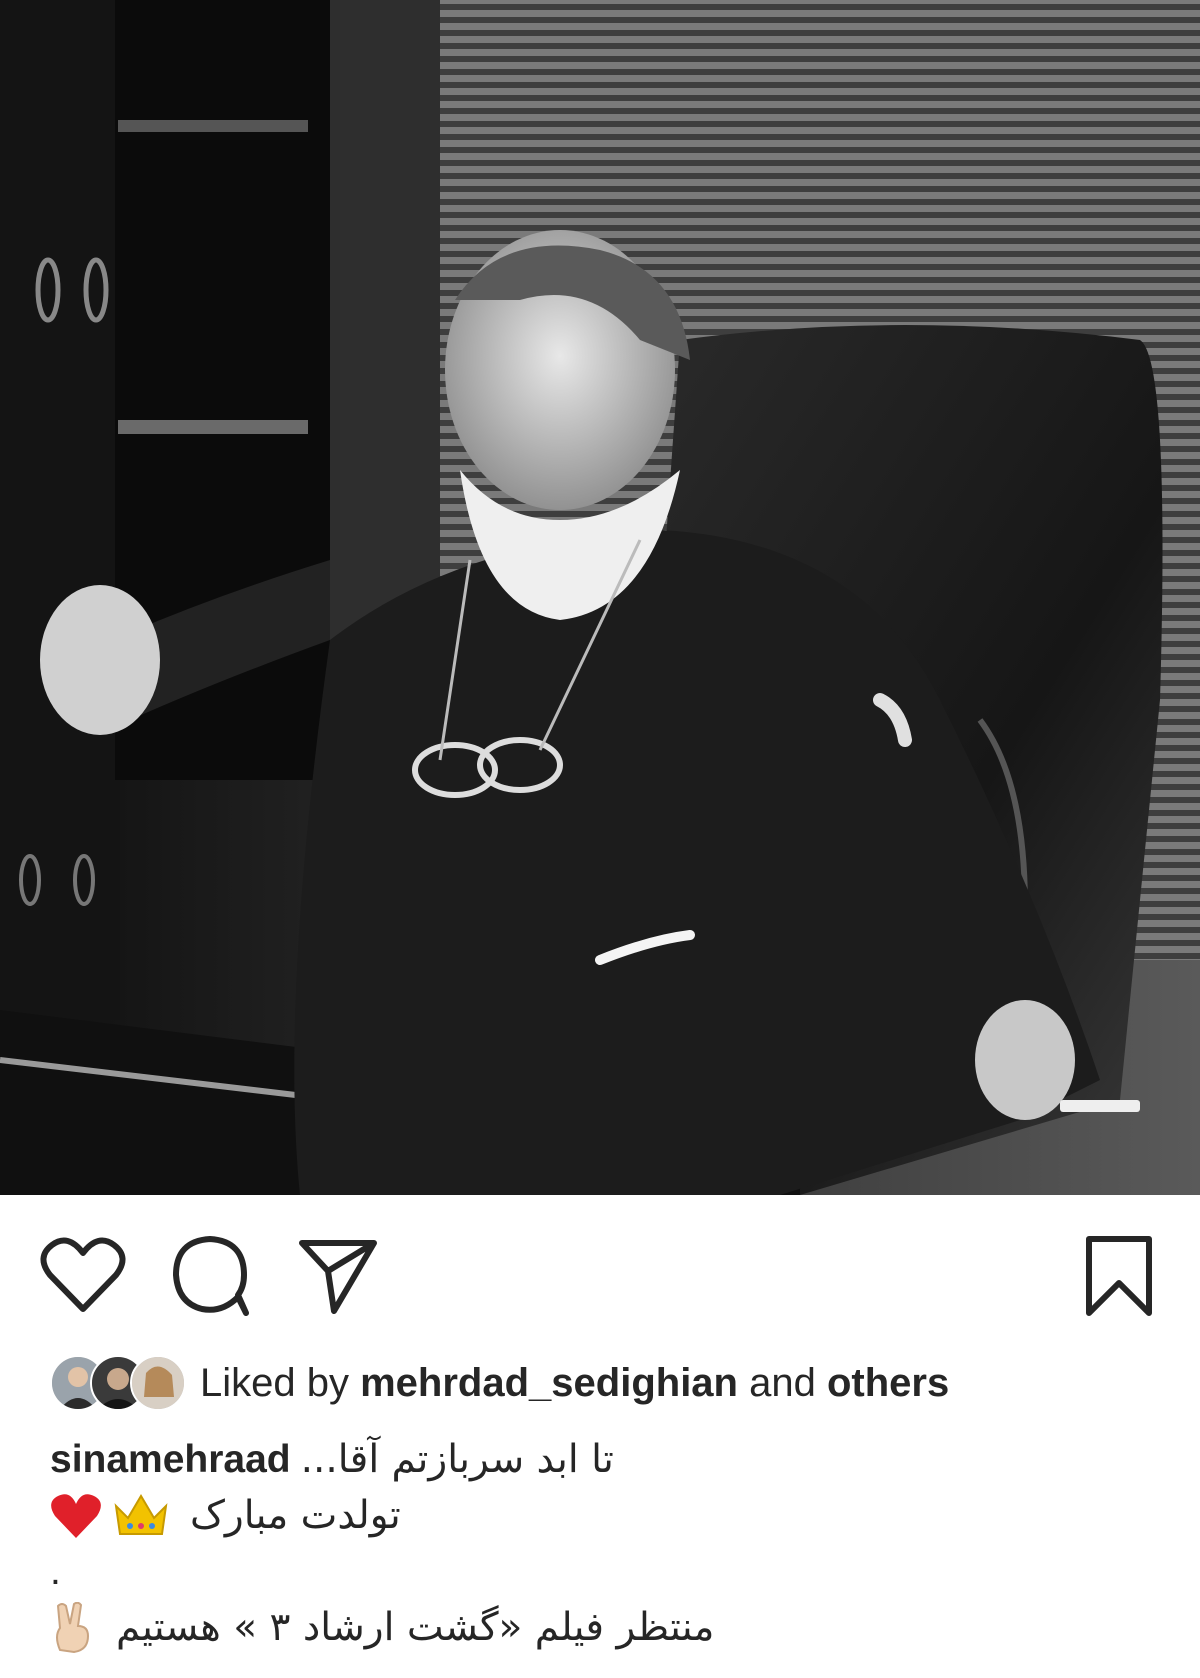  Describe the element at coordinates (338, 1276) in the screenshot. I see `paper-plane-icon` at that location.